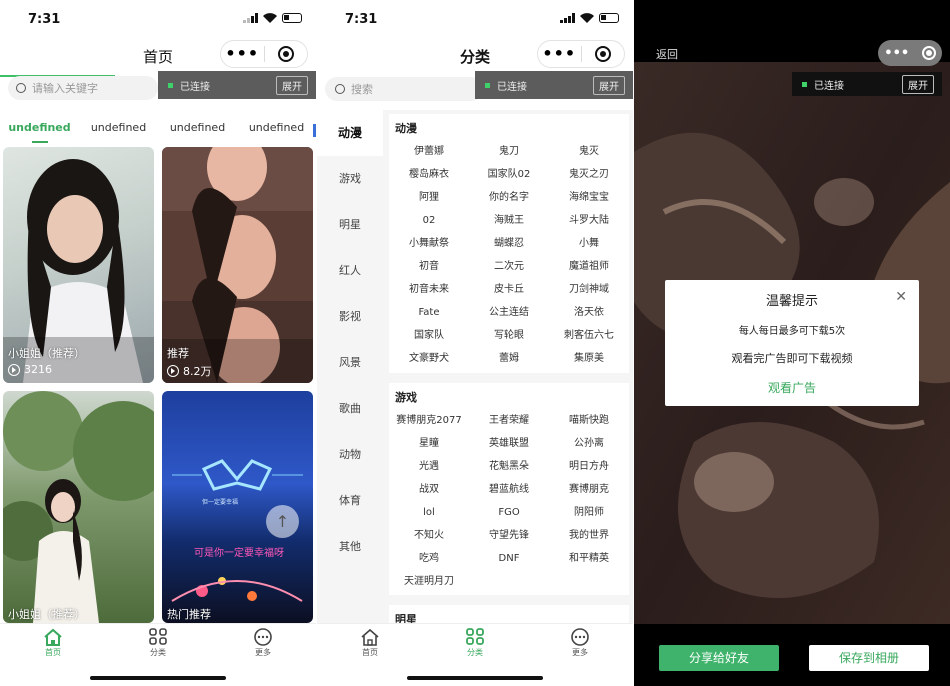 The height and width of the screenshot is (686, 950). Describe the element at coordinates (350, 501) in the screenshot. I see `sidebar-item: 体育` at that location.